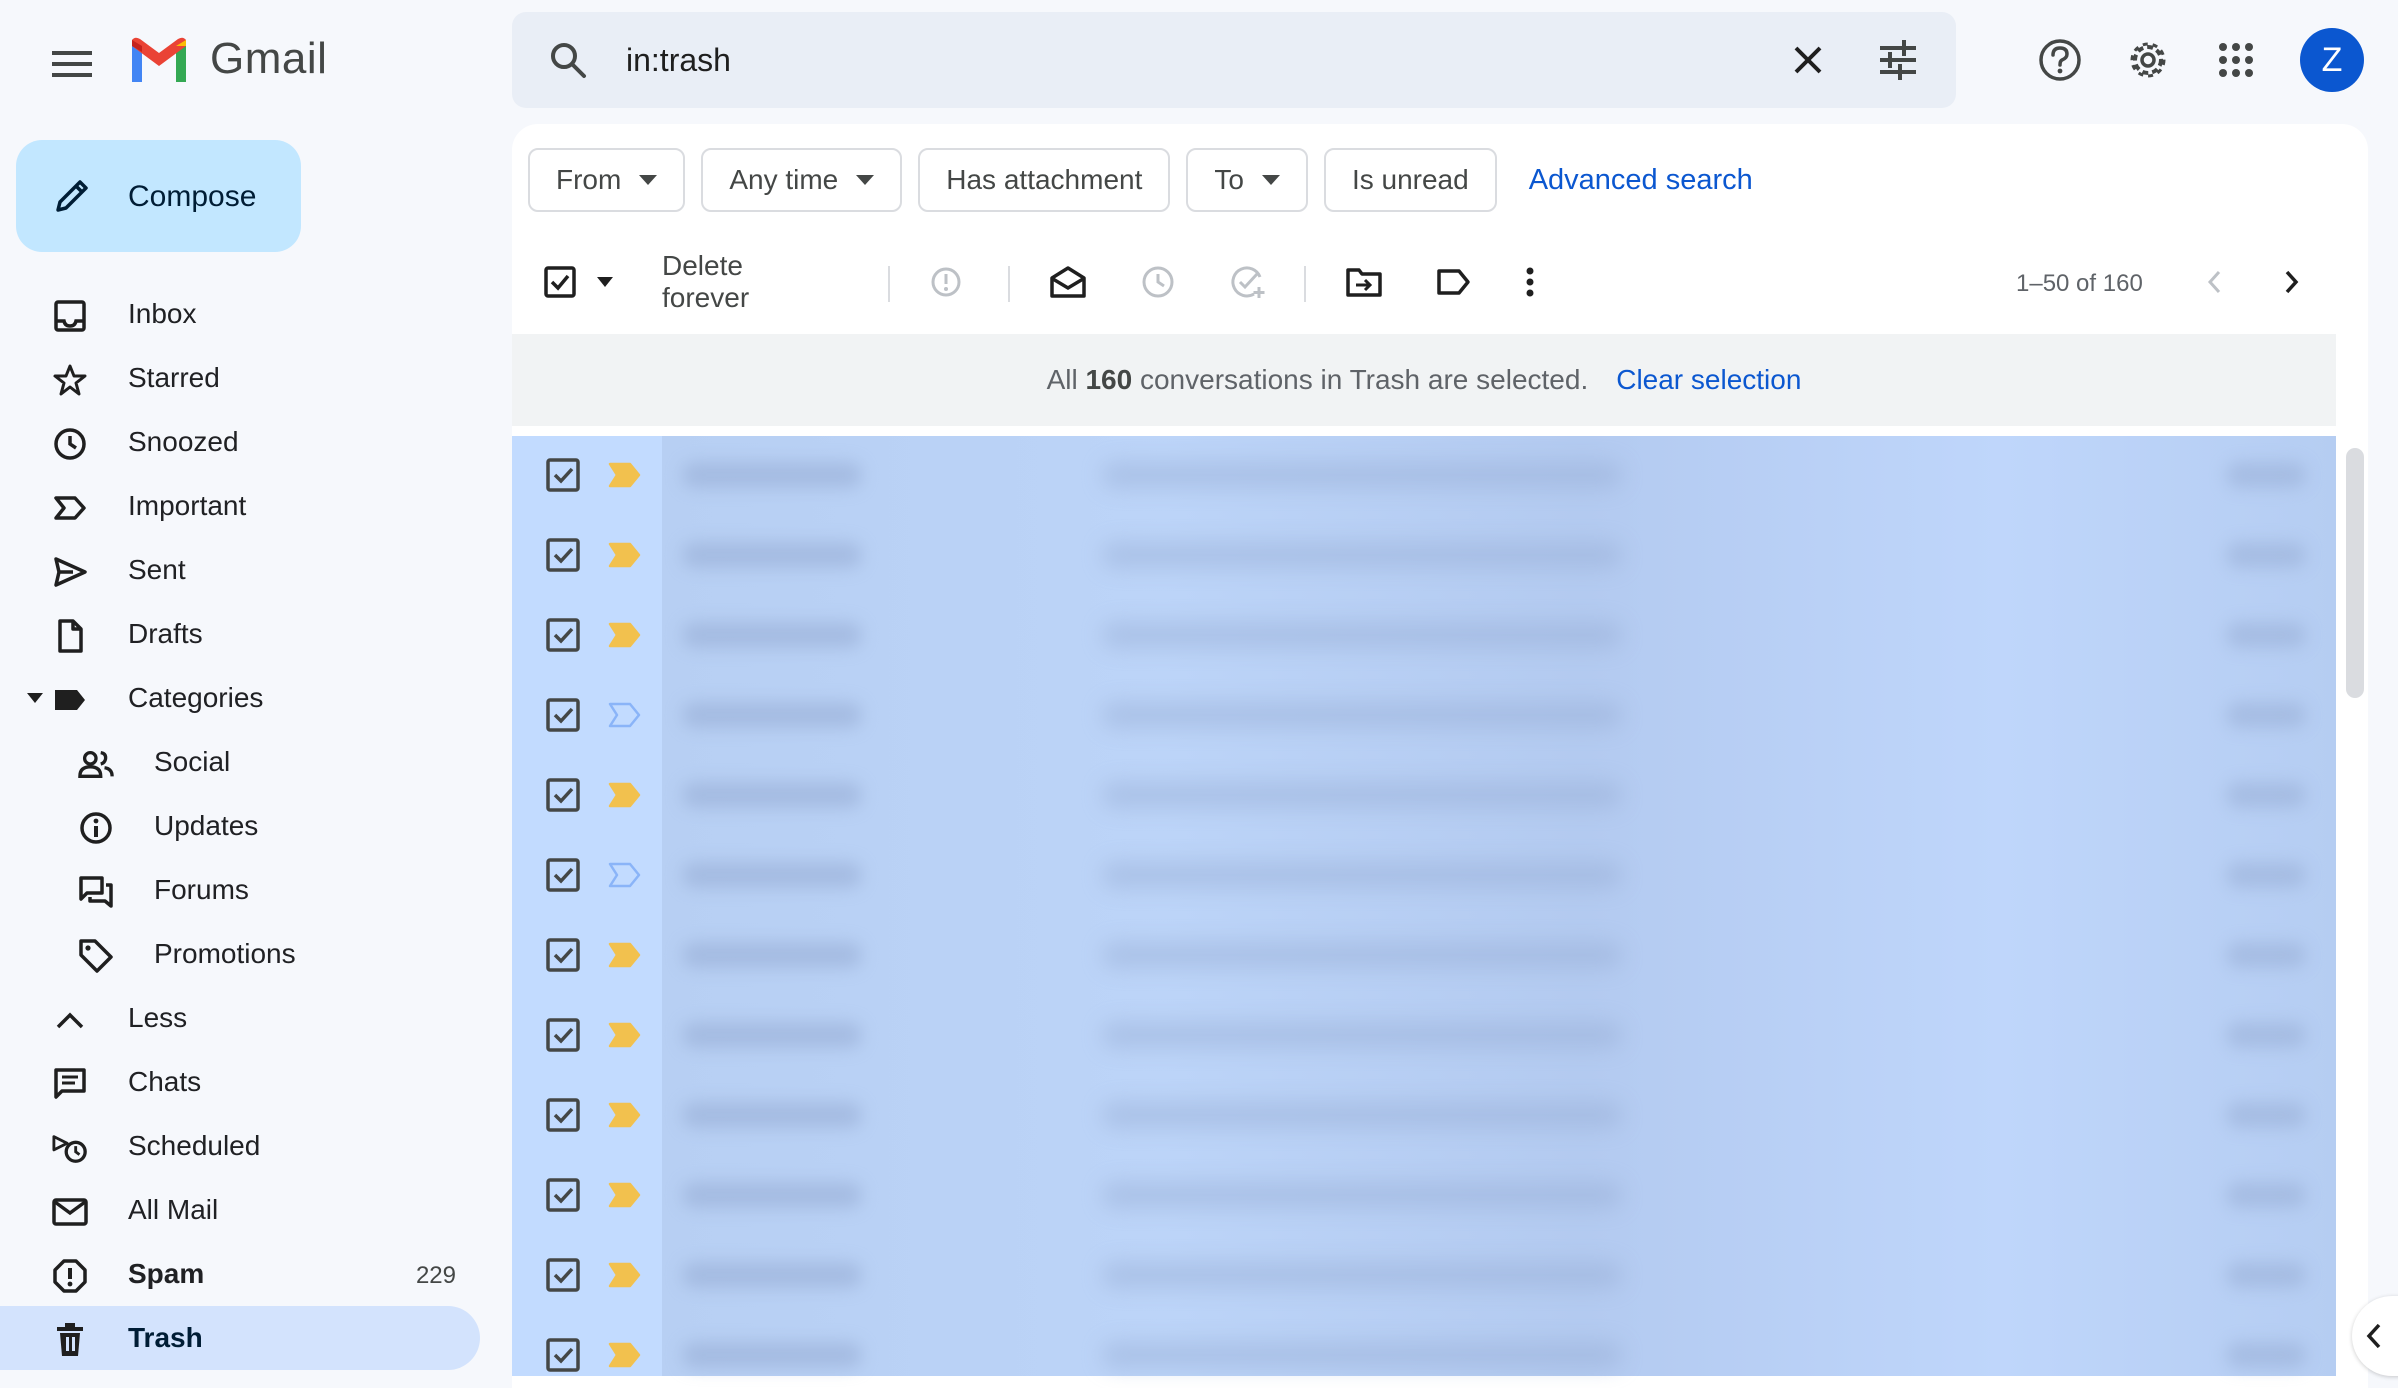  Describe the element at coordinates (1109, 379) in the screenshot. I see `selection-count: 160` at that location.